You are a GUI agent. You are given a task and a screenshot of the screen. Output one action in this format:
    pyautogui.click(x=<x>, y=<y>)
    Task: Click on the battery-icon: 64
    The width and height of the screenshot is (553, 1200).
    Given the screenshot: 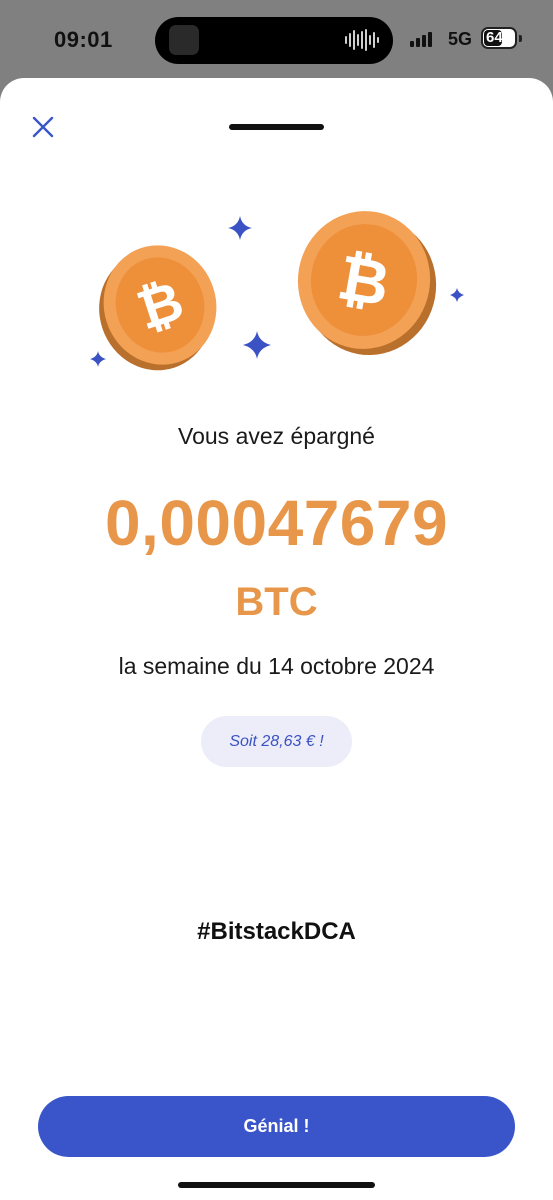 What is the action you would take?
    pyautogui.click(x=499, y=38)
    